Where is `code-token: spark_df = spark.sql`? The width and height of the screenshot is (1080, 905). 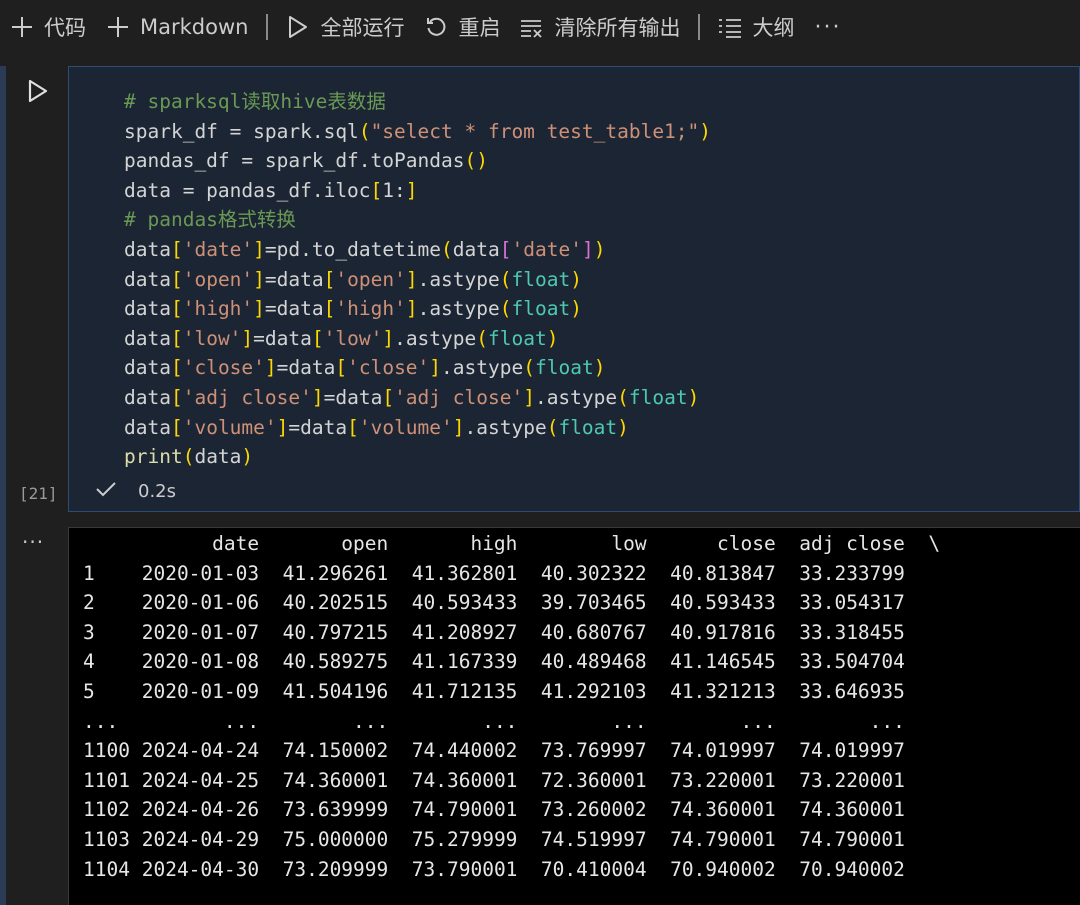
code-token: spark_df = spark.sql is located at coordinates (241, 131).